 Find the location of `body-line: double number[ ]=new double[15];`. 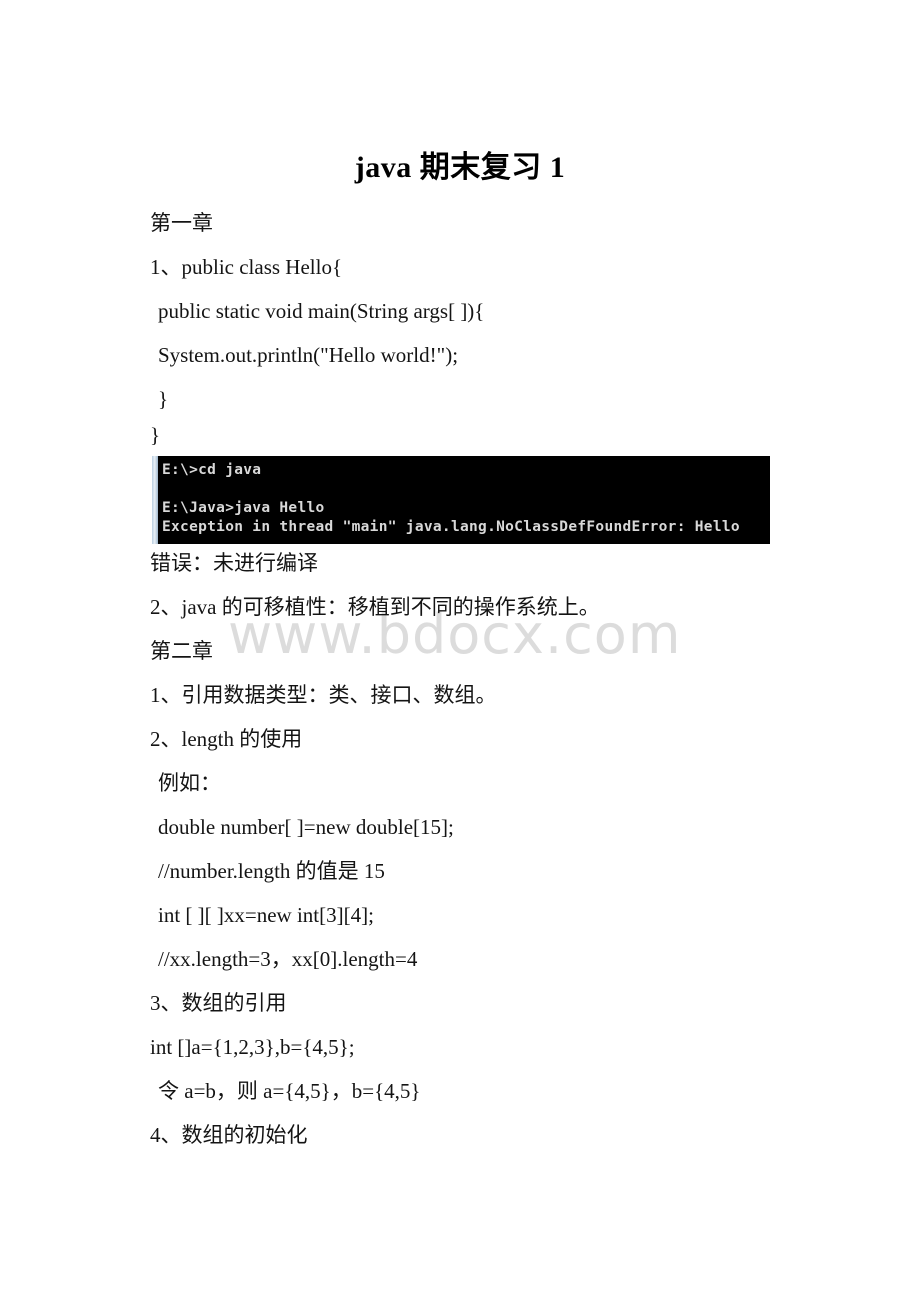

body-line: double number[ ]=new double[15]; is located at coordinates (306, 827).